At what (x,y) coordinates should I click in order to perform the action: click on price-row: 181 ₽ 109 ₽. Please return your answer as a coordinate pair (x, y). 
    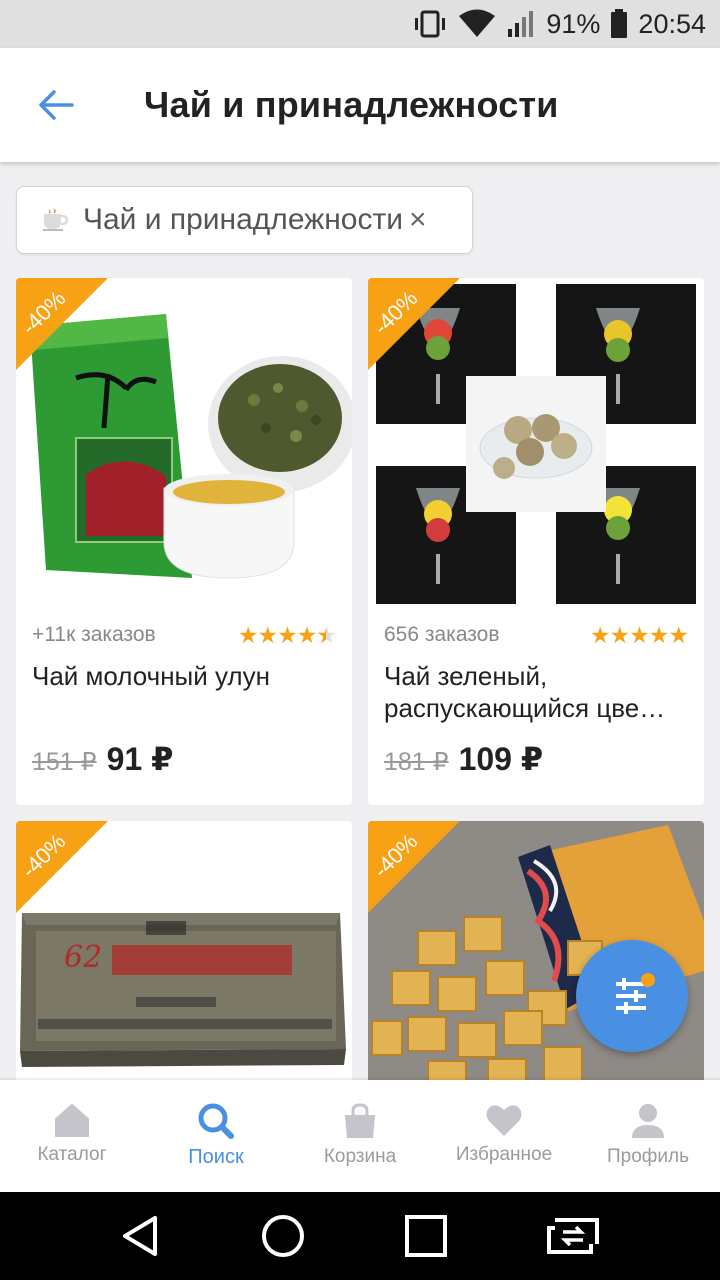
    Looking at the image, I should click on (463, 759).